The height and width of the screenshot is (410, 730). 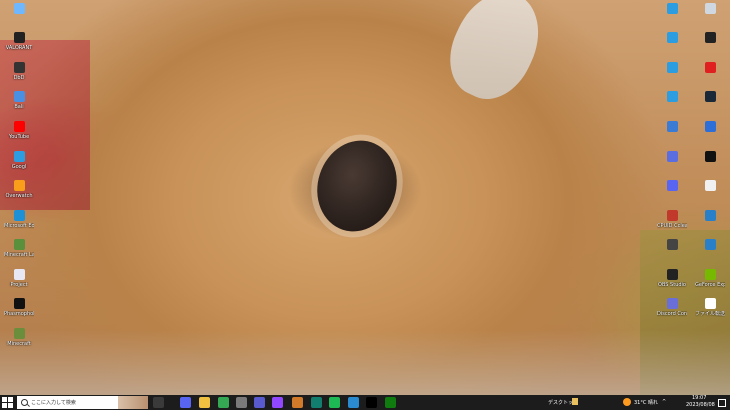 What do you see at coordinates (82, 402) in the screenshot?
I see `taskbar-search-box: ここに入力して検索` at bounding box center [82, 402].